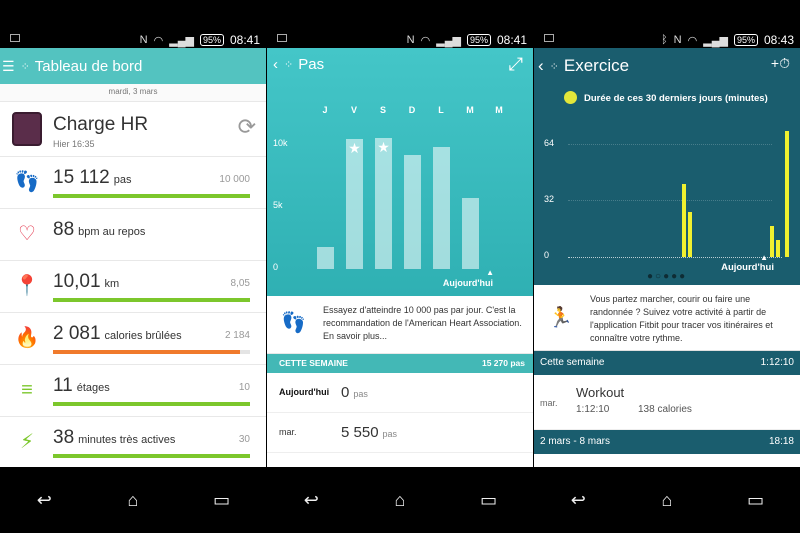  I want to click on add-exercise-timer-icon: +⏱, so click(780, 63).